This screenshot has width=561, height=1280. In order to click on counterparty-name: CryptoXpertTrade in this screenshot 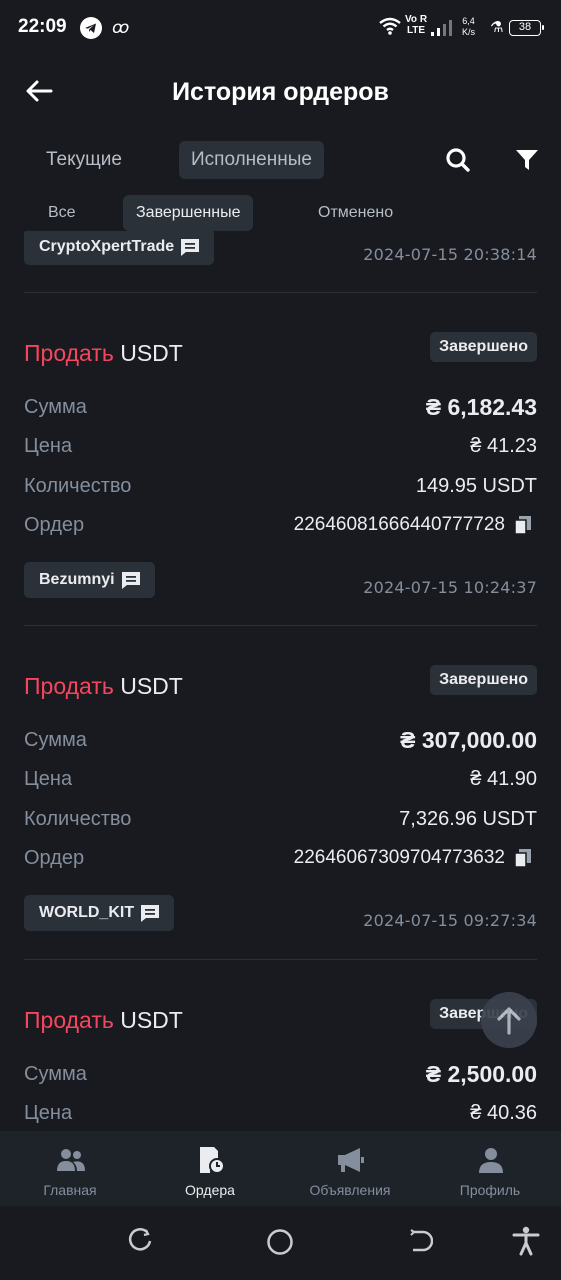, I will do `click(107, 246)`.